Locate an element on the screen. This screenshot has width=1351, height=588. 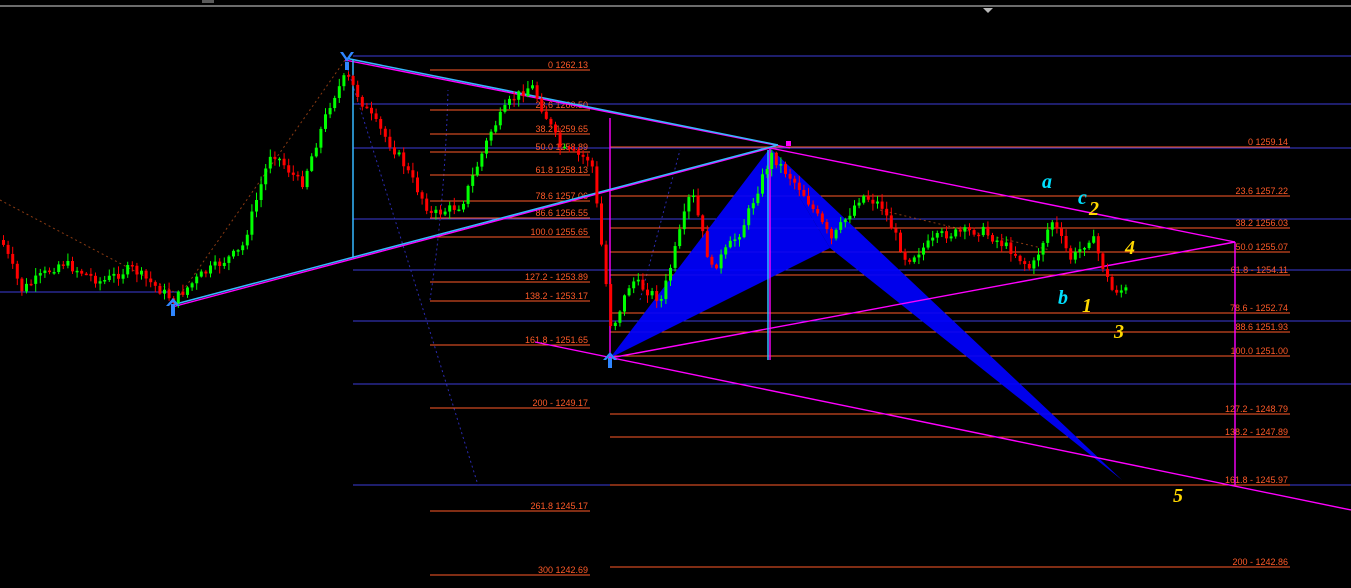
fib-level-label: 50.0 1255.07 is located at coordinates (1261, 247).